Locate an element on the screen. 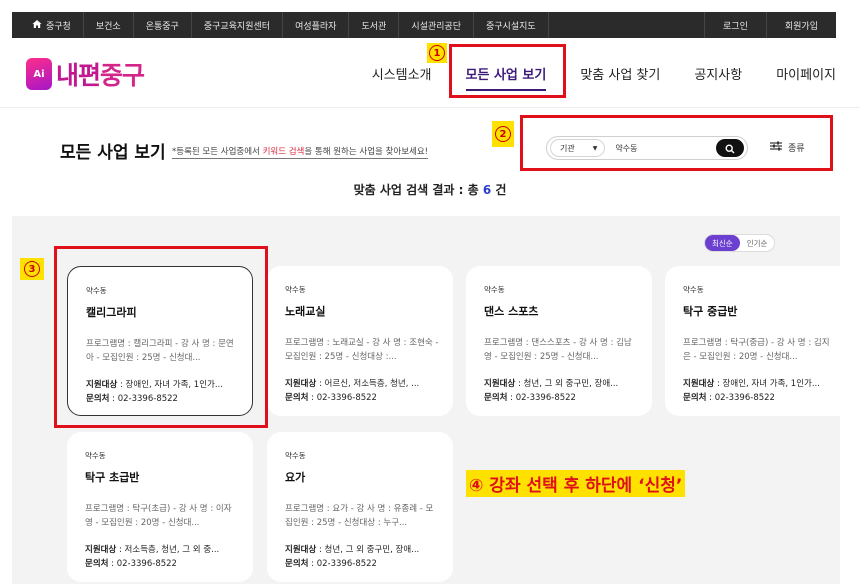 This screenshot has width=860, height=584. topbar-link: 보건소 is located at coordinates (109, 25).